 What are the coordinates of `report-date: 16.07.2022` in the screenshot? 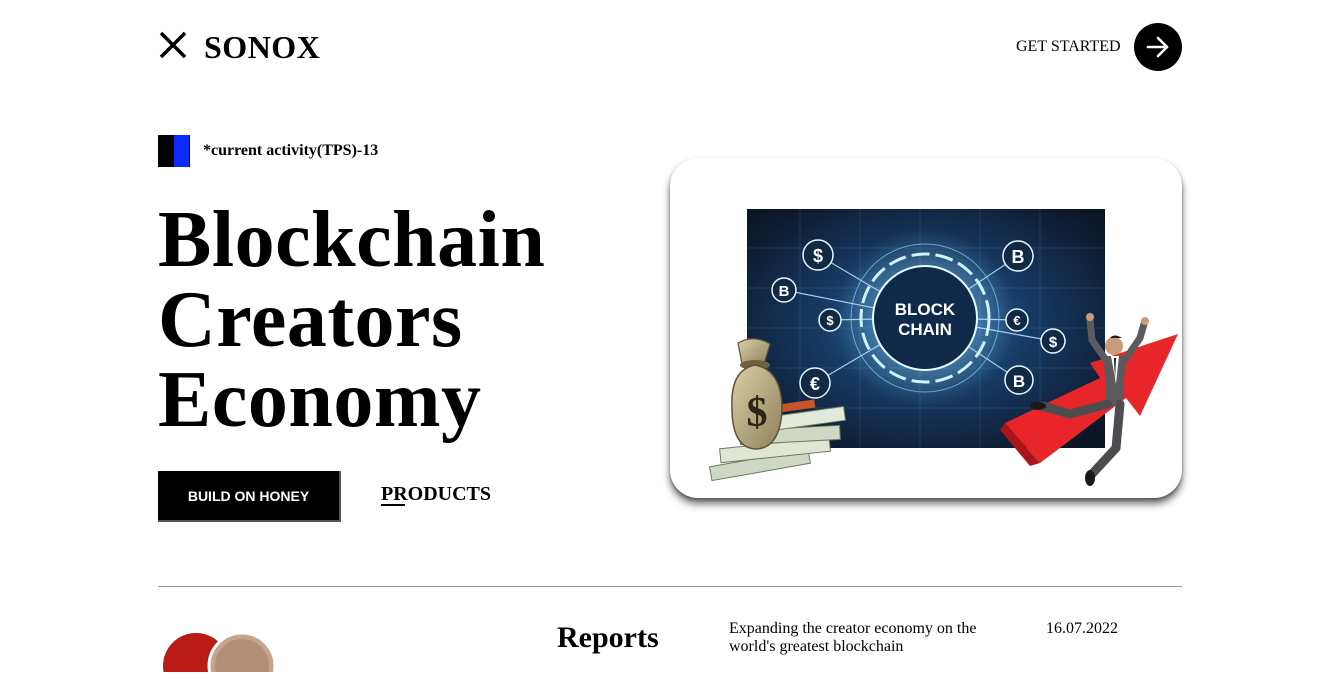 It's located at (1082, 628).